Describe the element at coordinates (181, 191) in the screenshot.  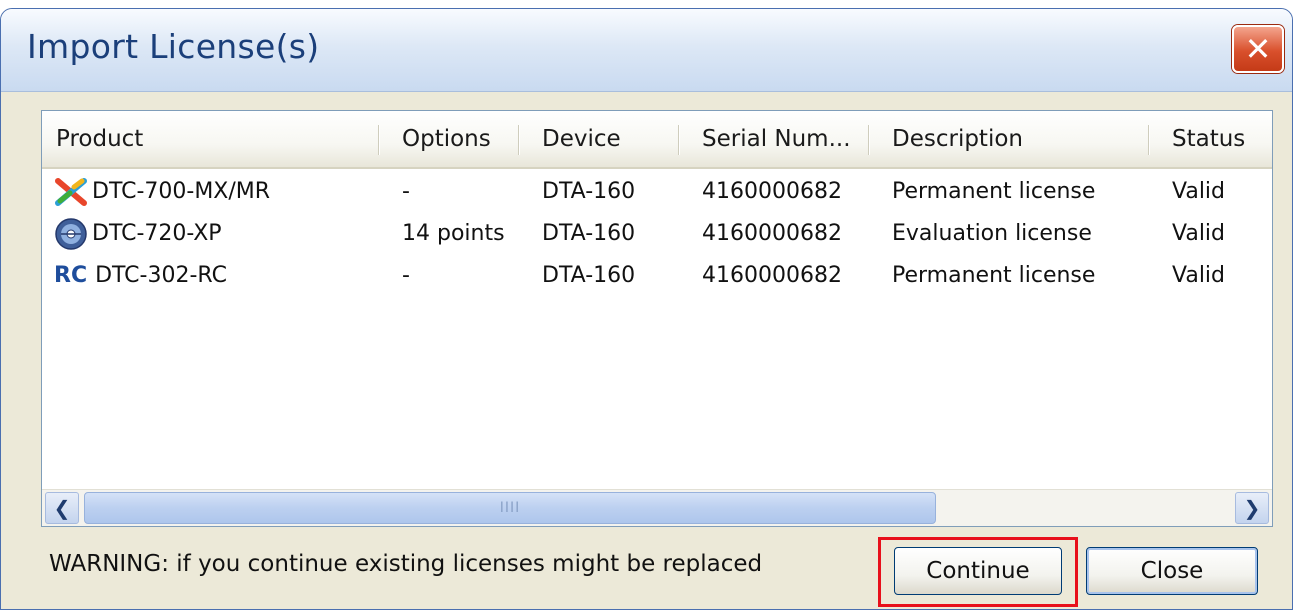
I see `product-name: DTC-700-MX/MR` at that location.